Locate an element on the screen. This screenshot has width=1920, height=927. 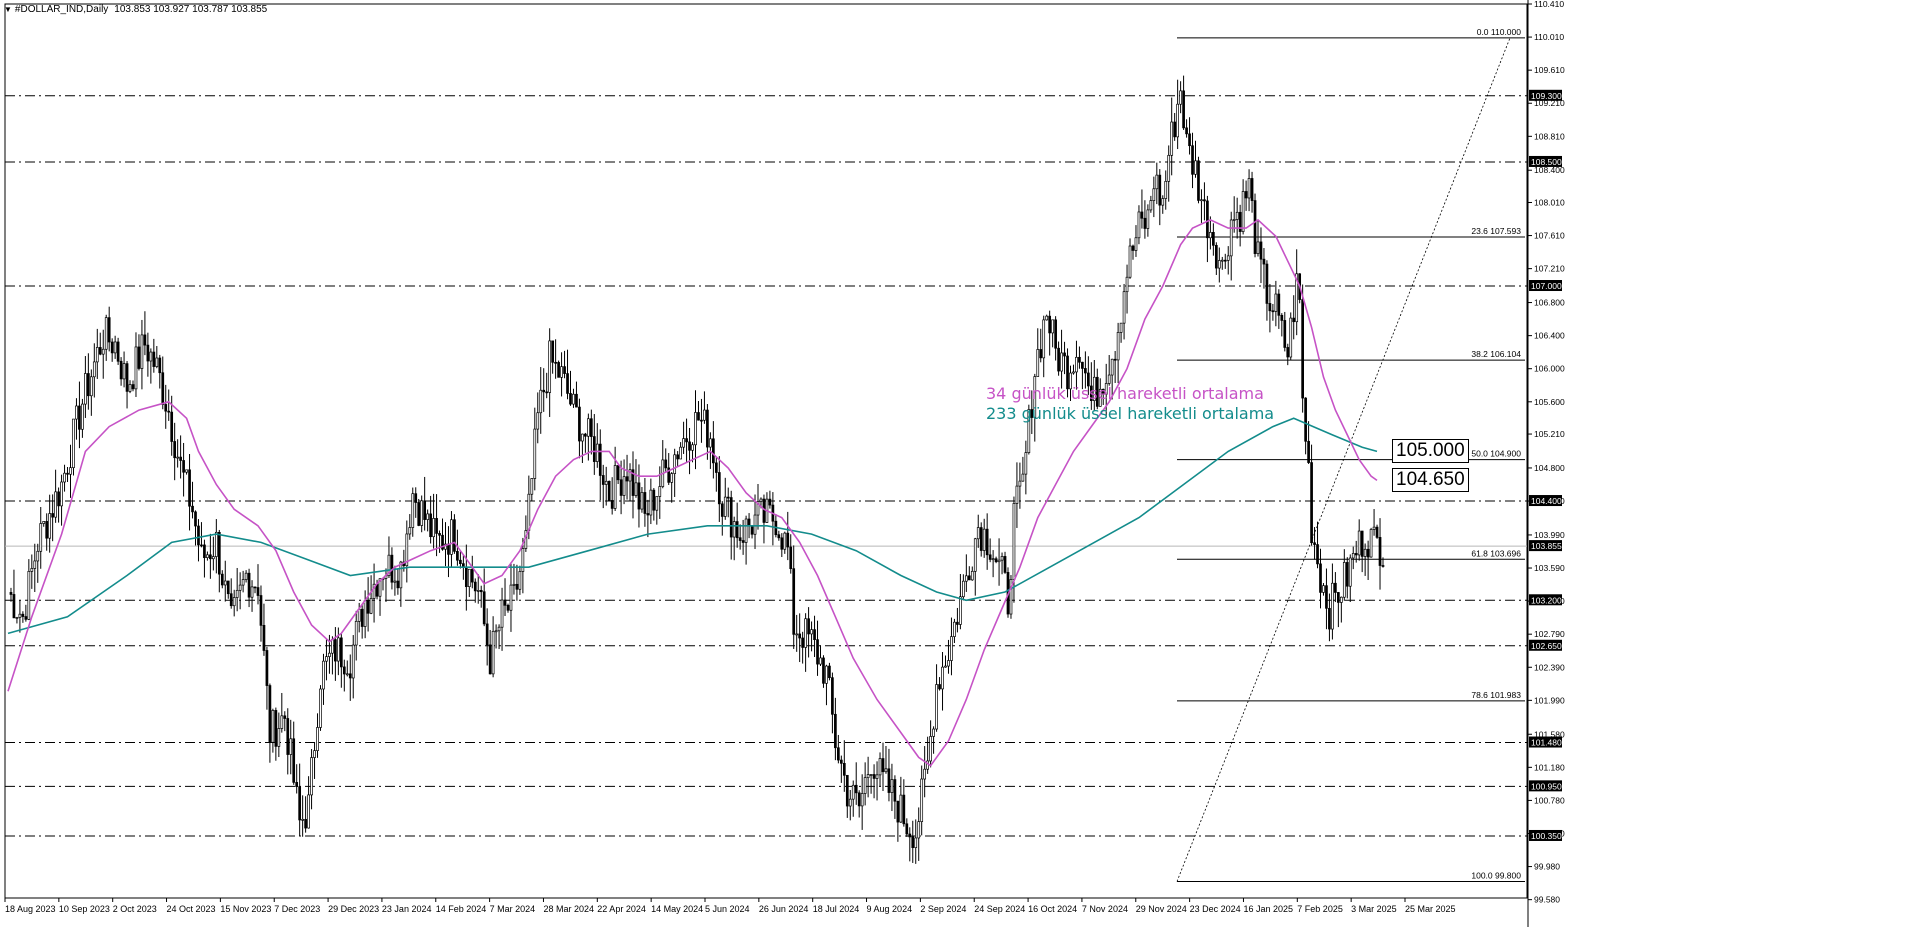
x-tick-label: 22 Apr 2024 is located at coordinates (621, 909).